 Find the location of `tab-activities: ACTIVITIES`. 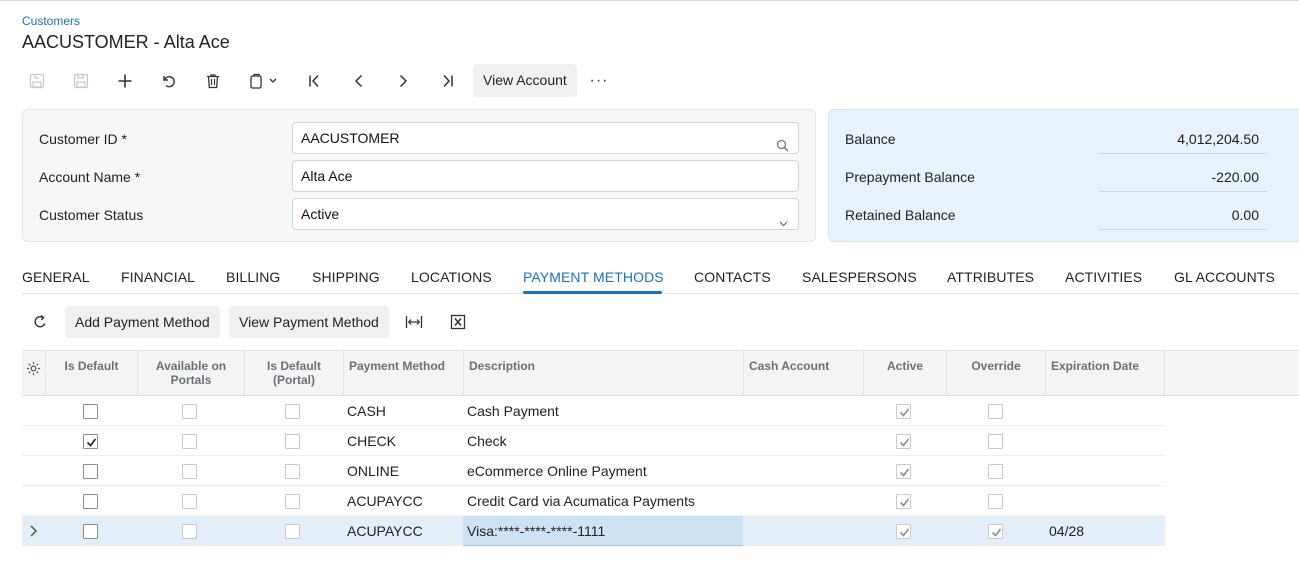

tab-activities: ACTIVITIES is located at coordinates (1103, 277).